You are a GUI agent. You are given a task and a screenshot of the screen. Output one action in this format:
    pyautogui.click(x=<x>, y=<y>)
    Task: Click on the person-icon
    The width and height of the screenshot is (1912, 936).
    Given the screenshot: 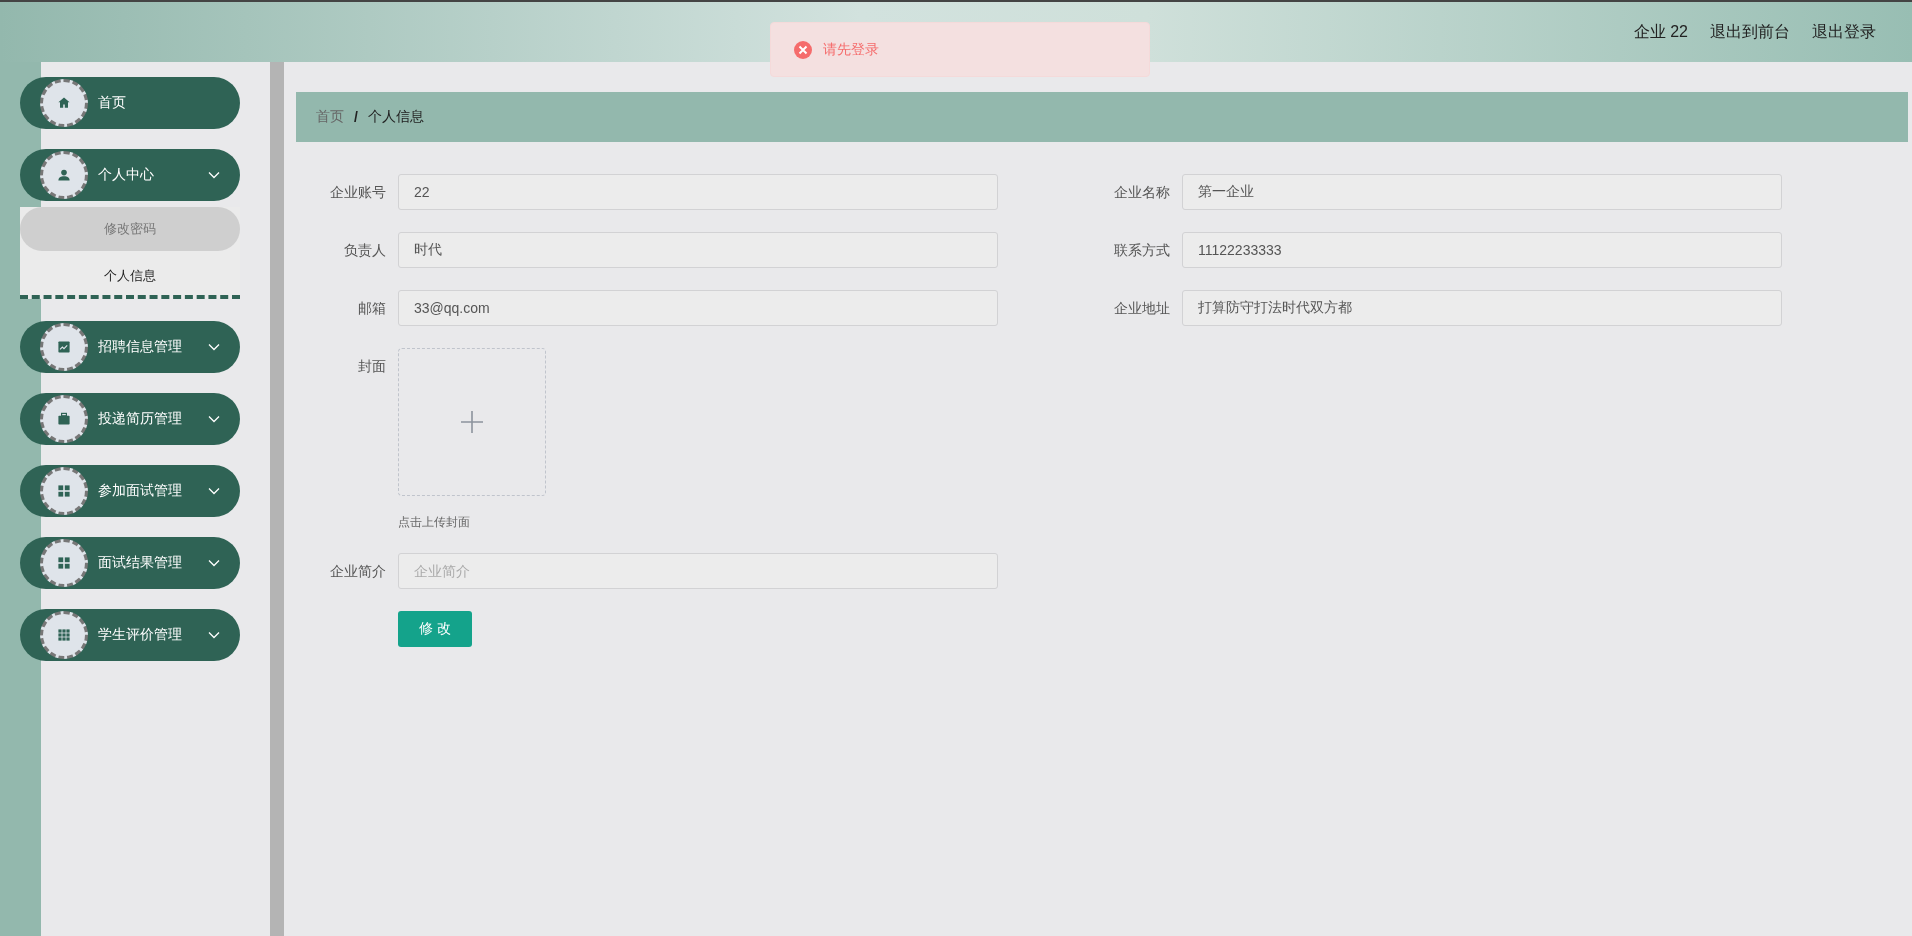 What is the action you would take?
    pyautogui.click(x=64, y=175)
    